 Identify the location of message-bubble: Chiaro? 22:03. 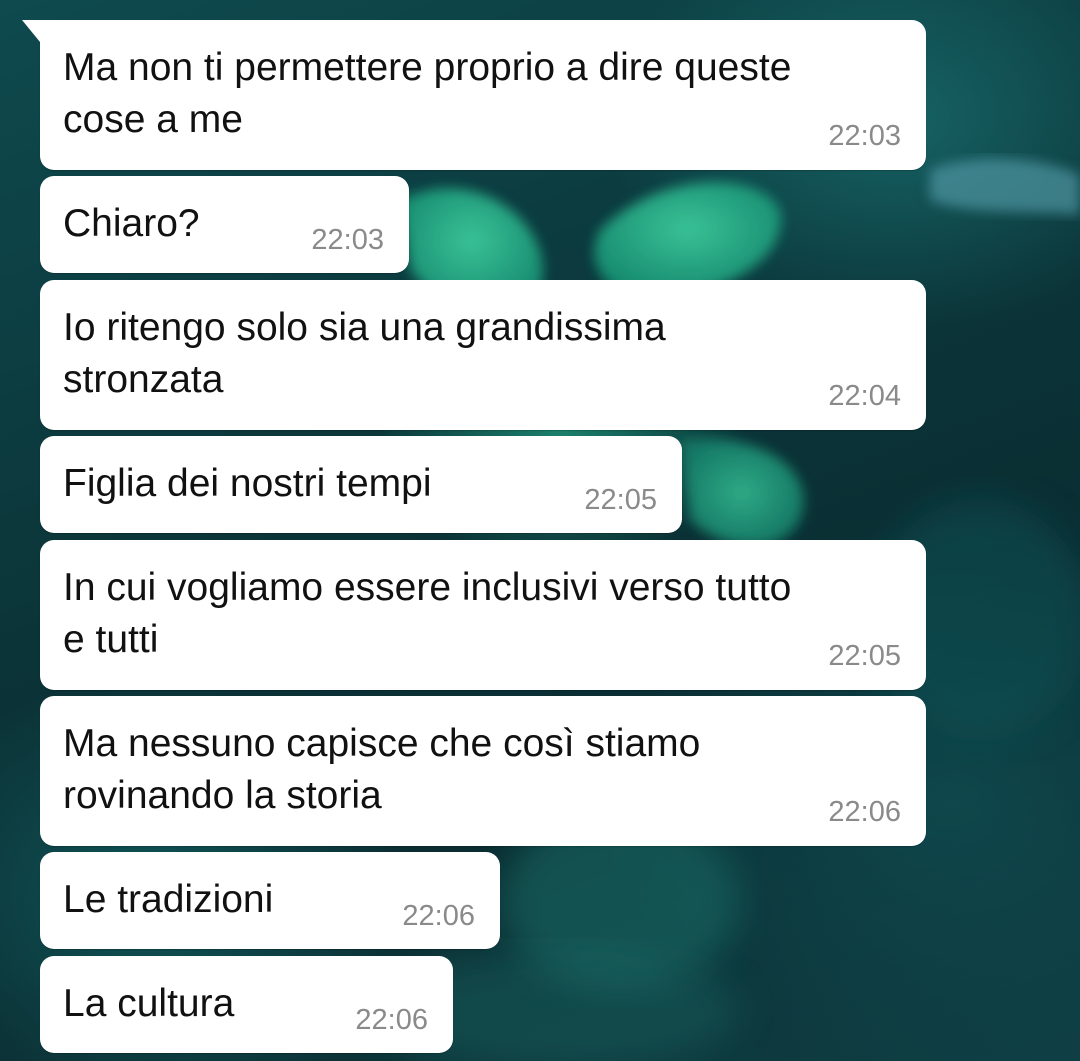
(224, 224).